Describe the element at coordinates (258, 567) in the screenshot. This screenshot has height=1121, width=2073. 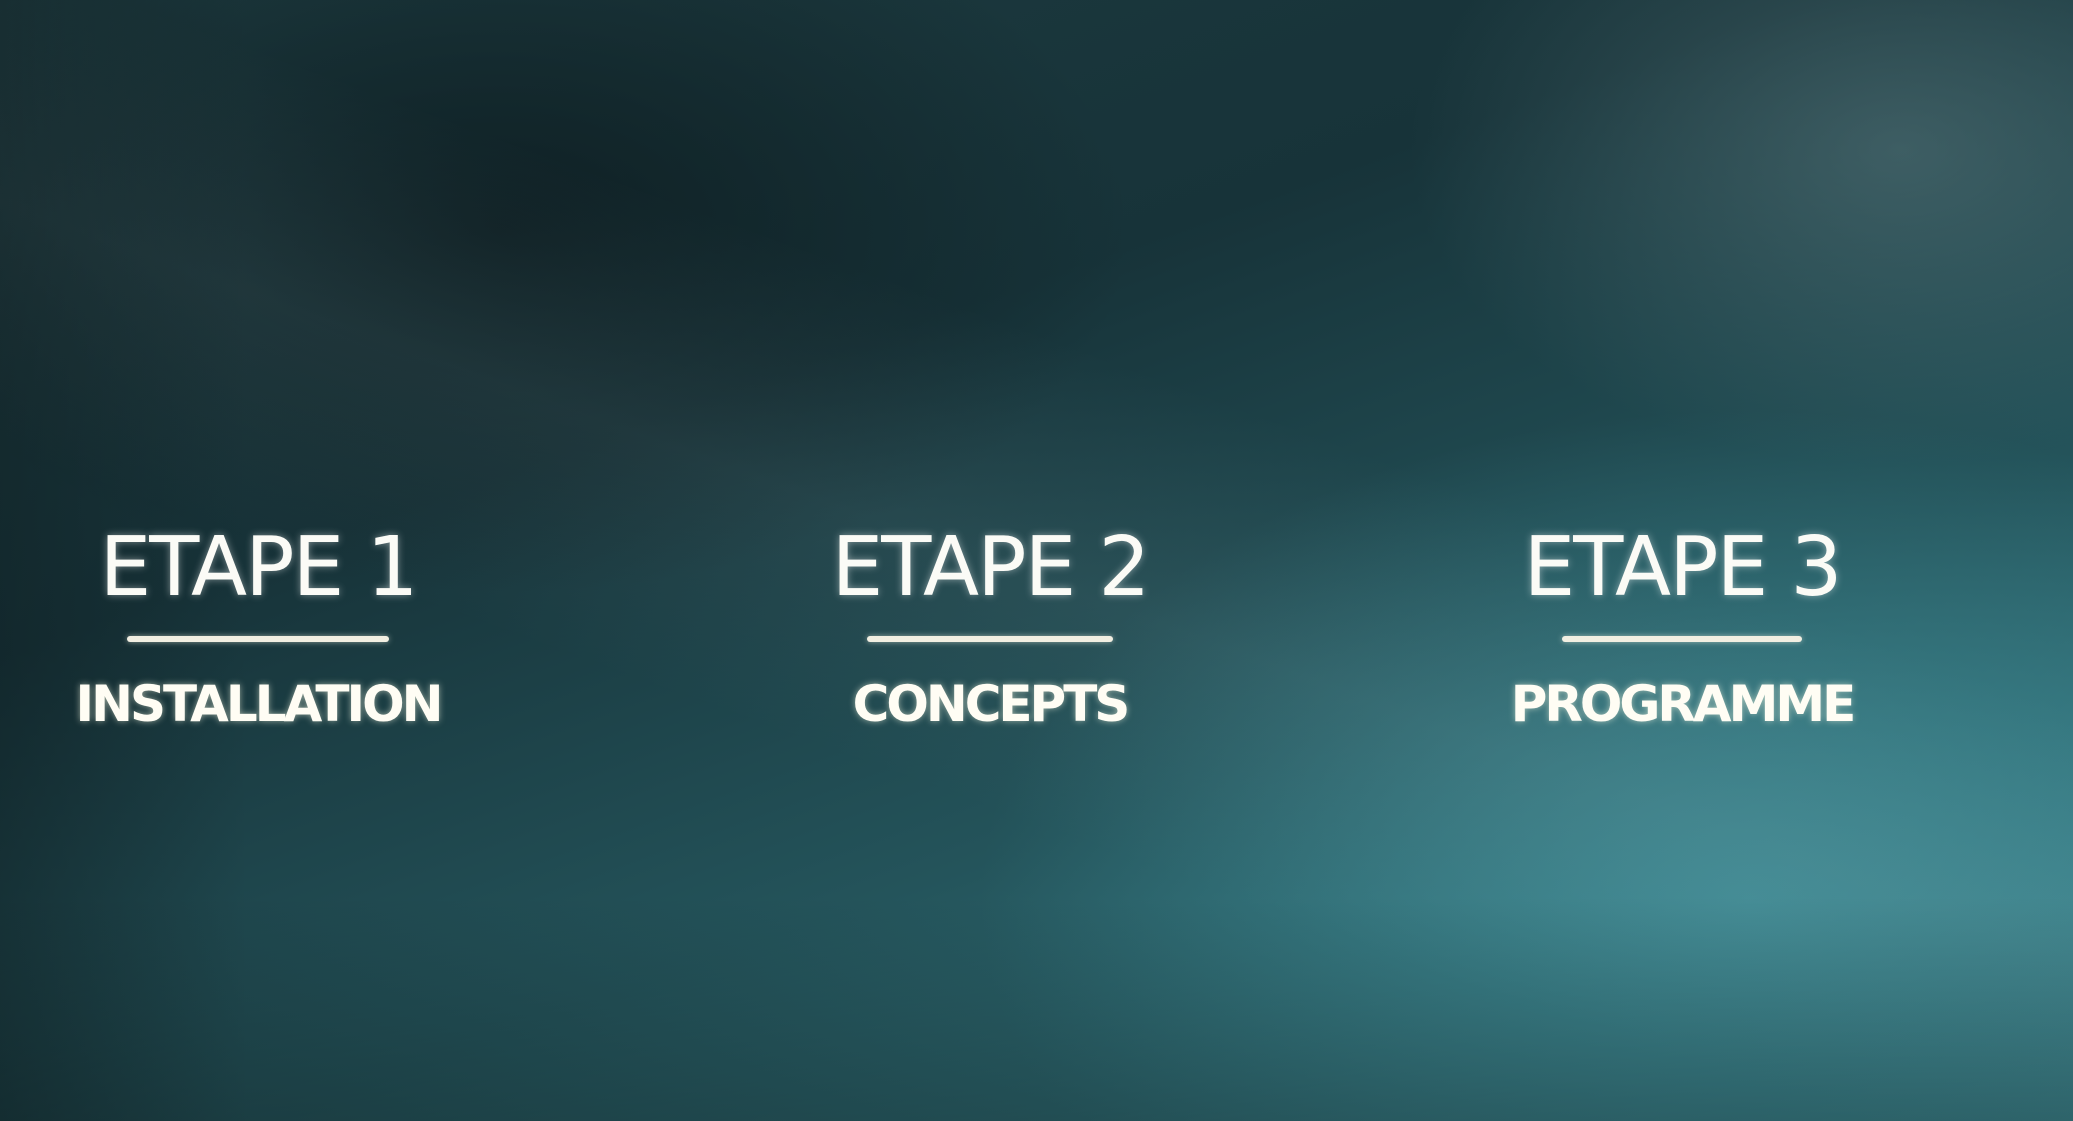
I see `step-1-title: ETAPE 1` at that location.